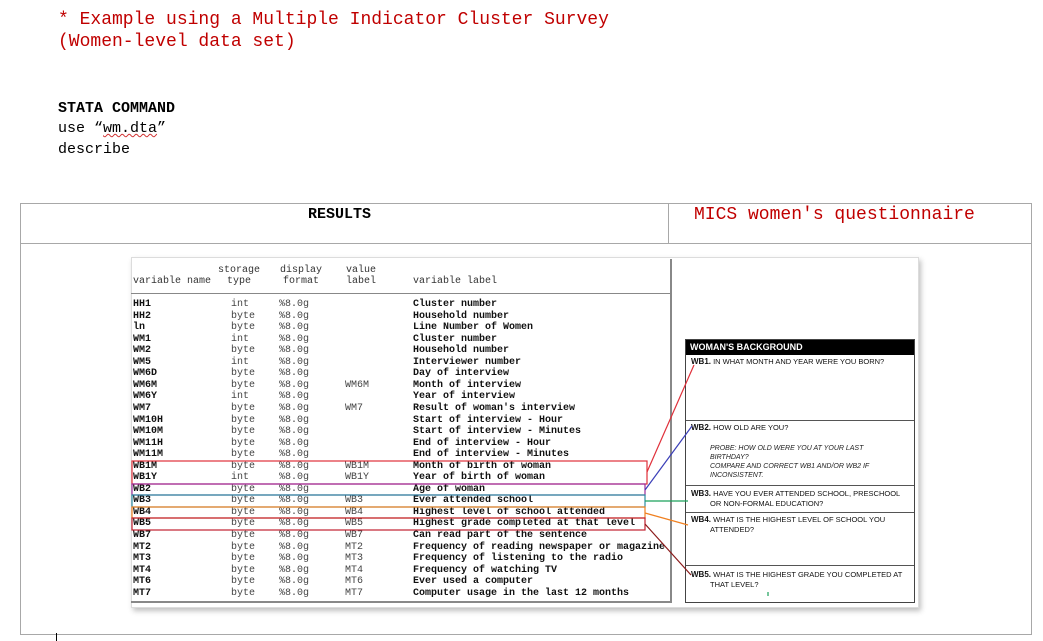 This screenshot has height=641, width=1043. What do you see at coordinates (668, 549) in the screenshot?
I see `link-line-wb5` at bounding box center [668, 549].